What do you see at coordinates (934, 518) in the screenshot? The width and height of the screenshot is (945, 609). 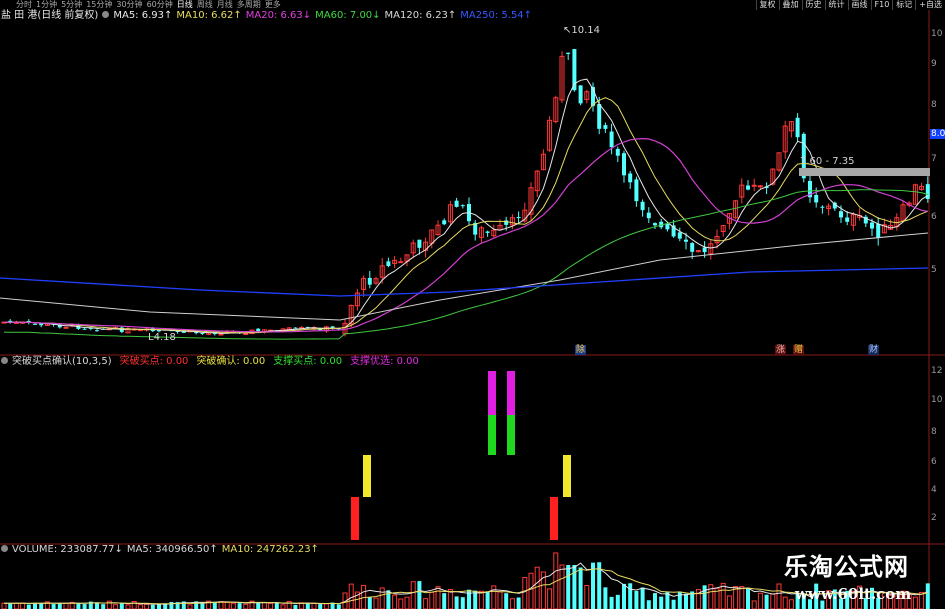 I see `indicator-axis-tick: 2` at bounding box center [934, 518].